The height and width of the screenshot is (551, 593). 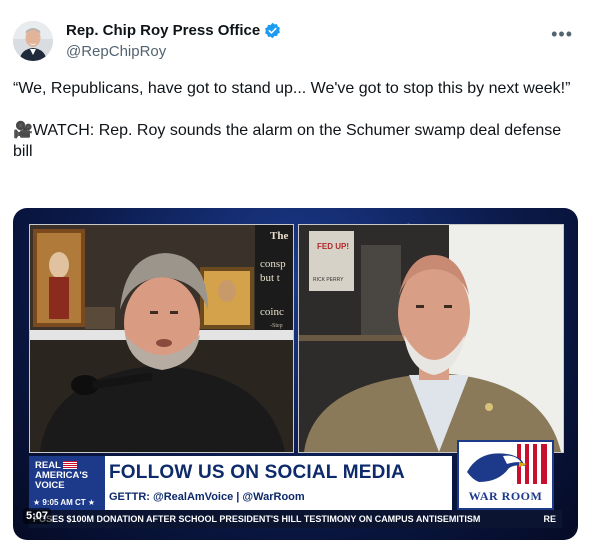 I want to click on avatar, so click(x=33, y=41).